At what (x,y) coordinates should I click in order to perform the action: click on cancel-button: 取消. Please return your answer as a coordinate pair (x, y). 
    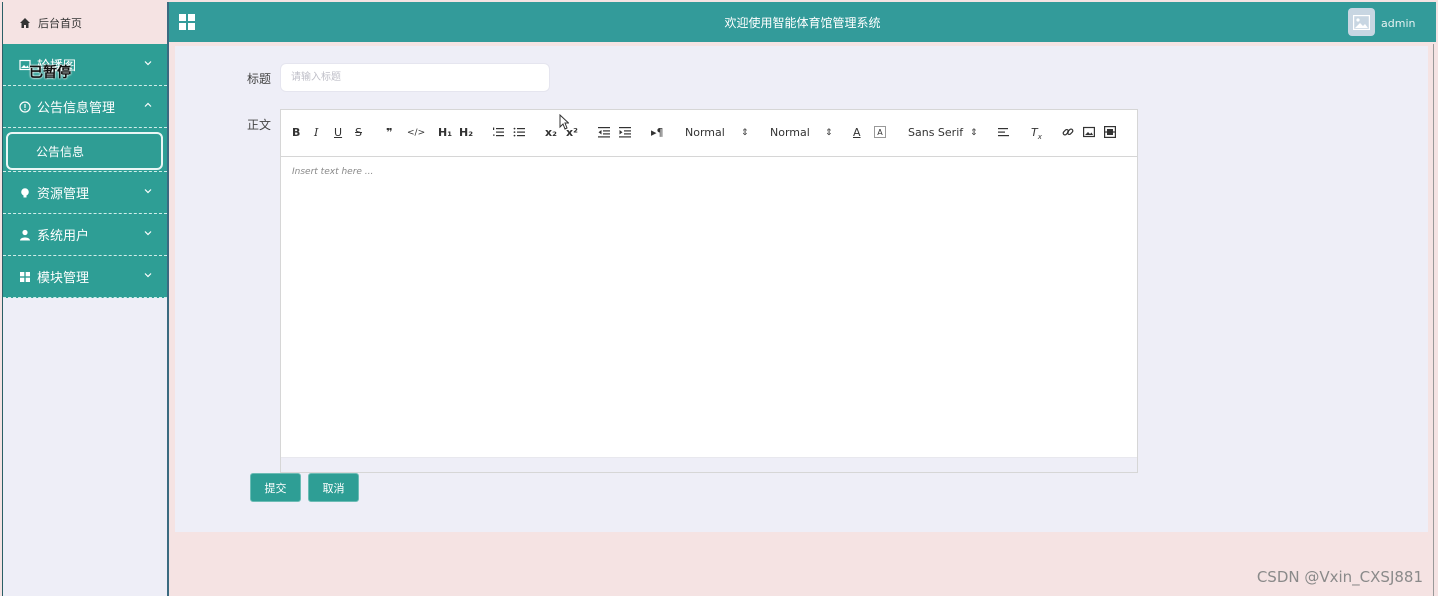
    Looking at the image, I should click on (333, 487).